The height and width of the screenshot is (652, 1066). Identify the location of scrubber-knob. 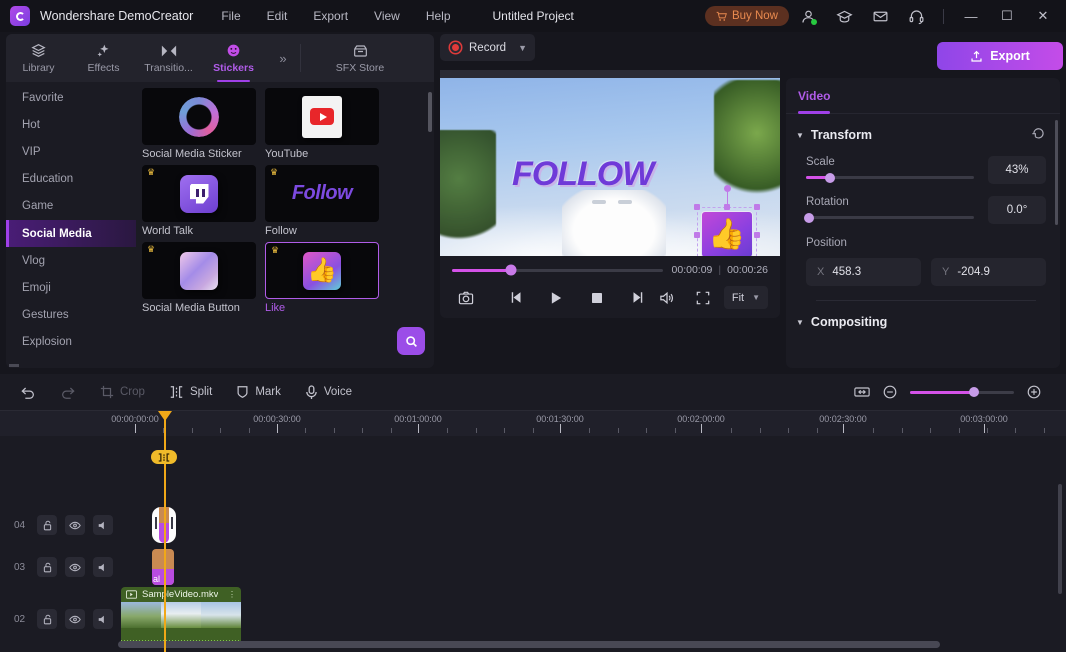
(511, 270).